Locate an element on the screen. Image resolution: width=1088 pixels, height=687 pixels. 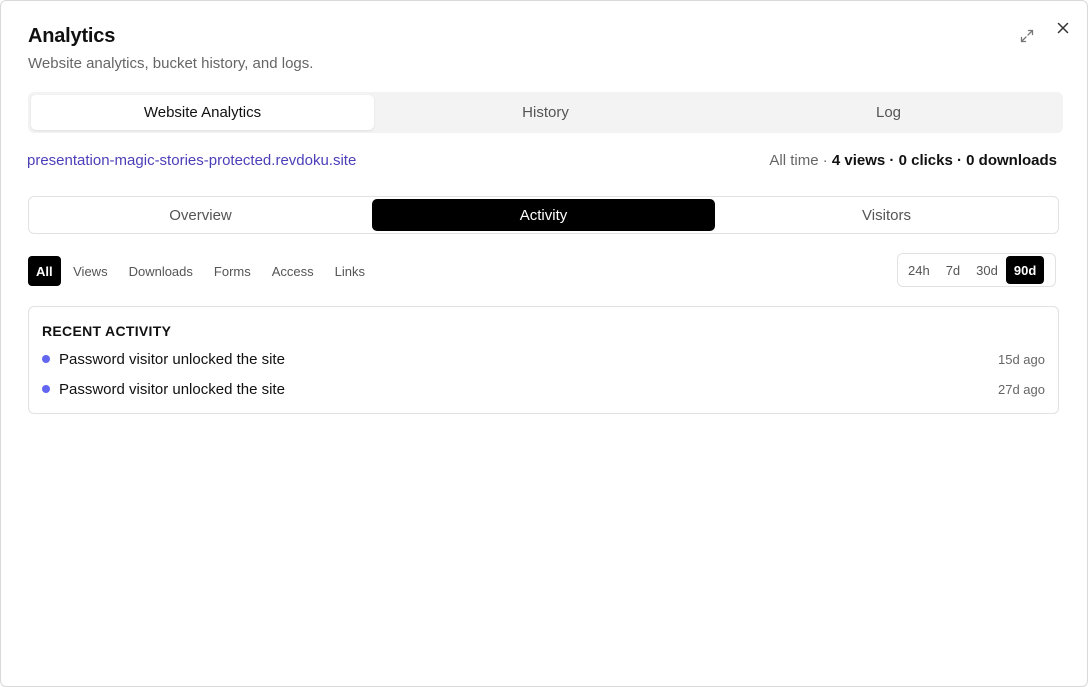
activity-time: 15d ago is located at coordinates (1021, 359).